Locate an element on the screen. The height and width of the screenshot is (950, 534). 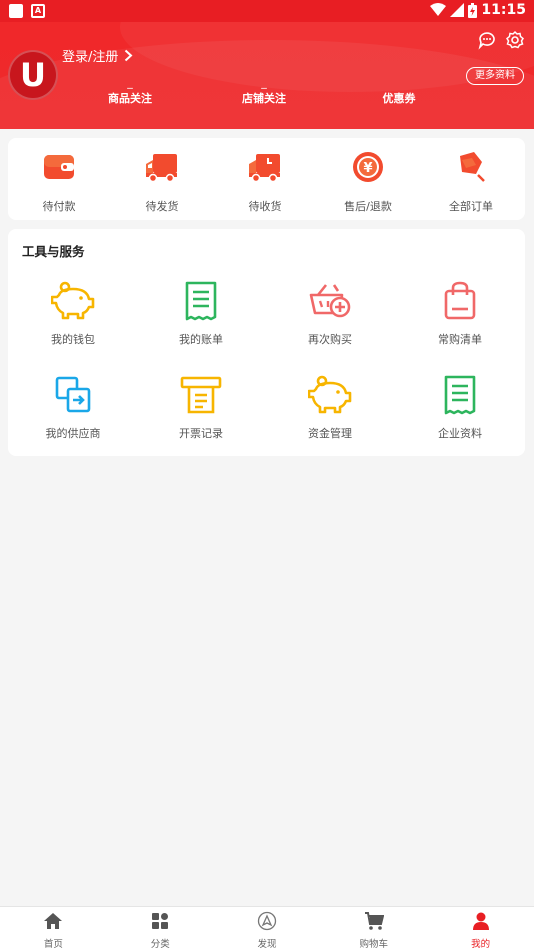
avatar: U is located at coordinates (33, 75).